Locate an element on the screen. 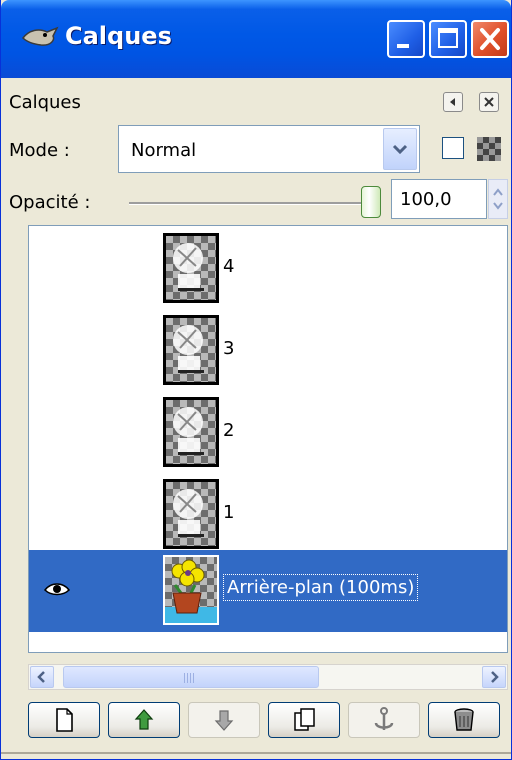 The height and width of the screenshot is (760, 512). new-layer-button is located at coordinates (64, 720).